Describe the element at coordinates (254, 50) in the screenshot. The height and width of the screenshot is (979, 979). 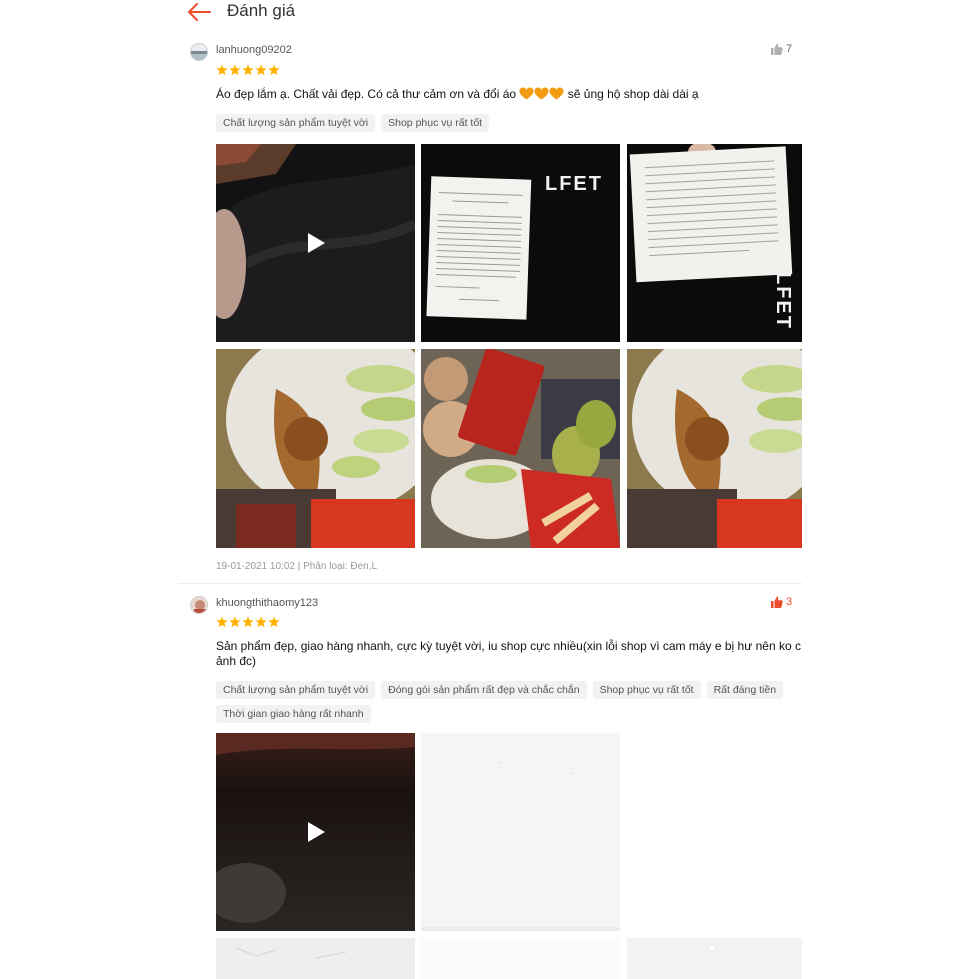
I see `reviewer-username: lanhuong09202` at that location.